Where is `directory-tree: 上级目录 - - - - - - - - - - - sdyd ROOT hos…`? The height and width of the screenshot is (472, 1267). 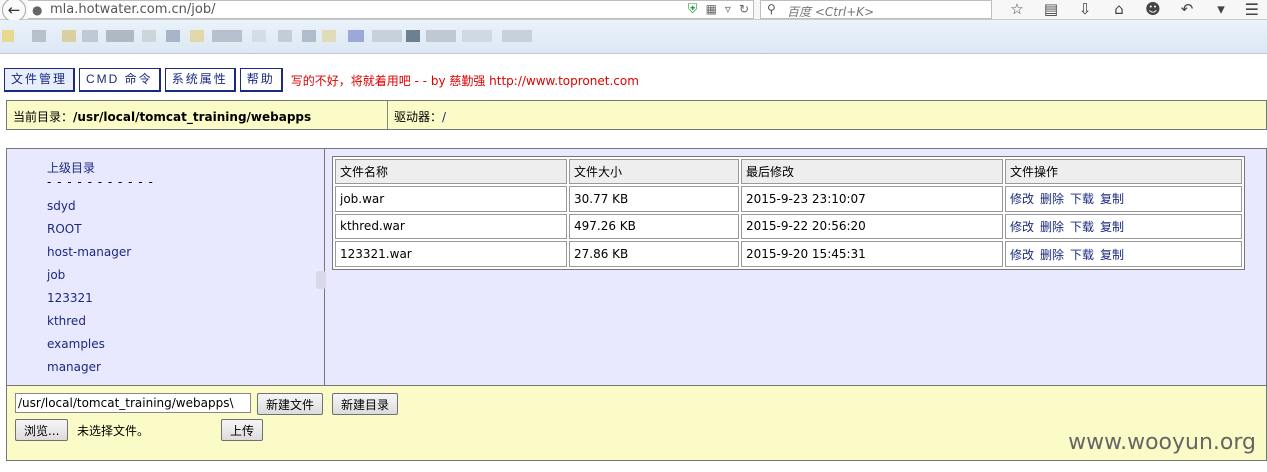 directory-tree: 上级目录 - - - - - - - - - - - sdyd ROOT hos… is located at coordinates (166, 267).